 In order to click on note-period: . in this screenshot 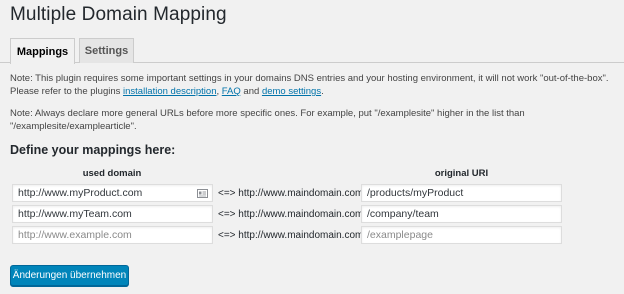, I will do `click(322, 91)`.